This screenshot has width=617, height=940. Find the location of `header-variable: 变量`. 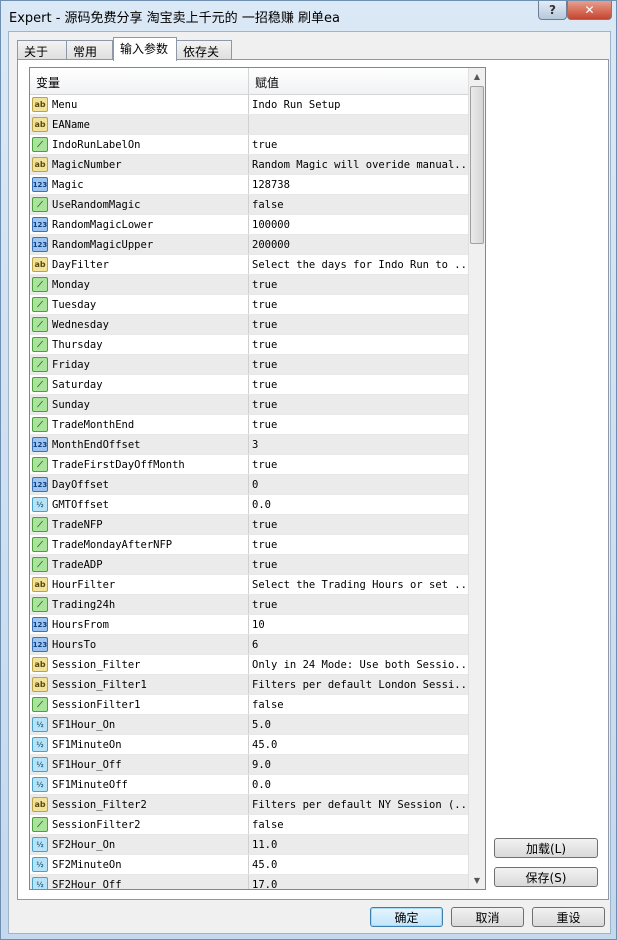

header-variable: 变量 is located at coordinates (139, 81).